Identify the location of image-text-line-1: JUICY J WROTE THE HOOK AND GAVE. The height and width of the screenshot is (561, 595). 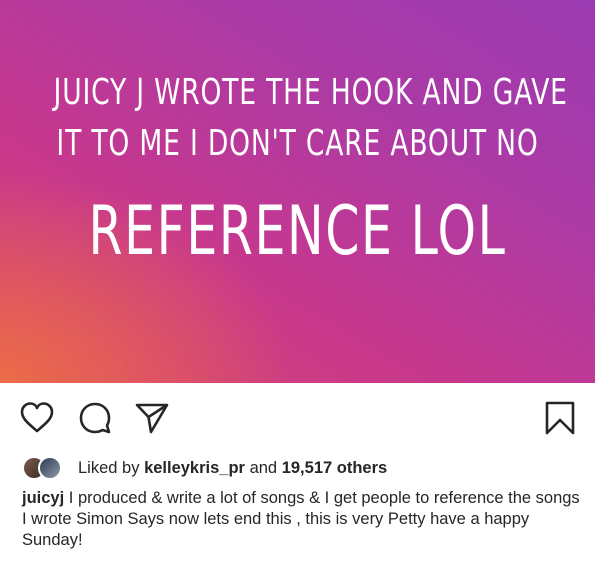
(310, 92).